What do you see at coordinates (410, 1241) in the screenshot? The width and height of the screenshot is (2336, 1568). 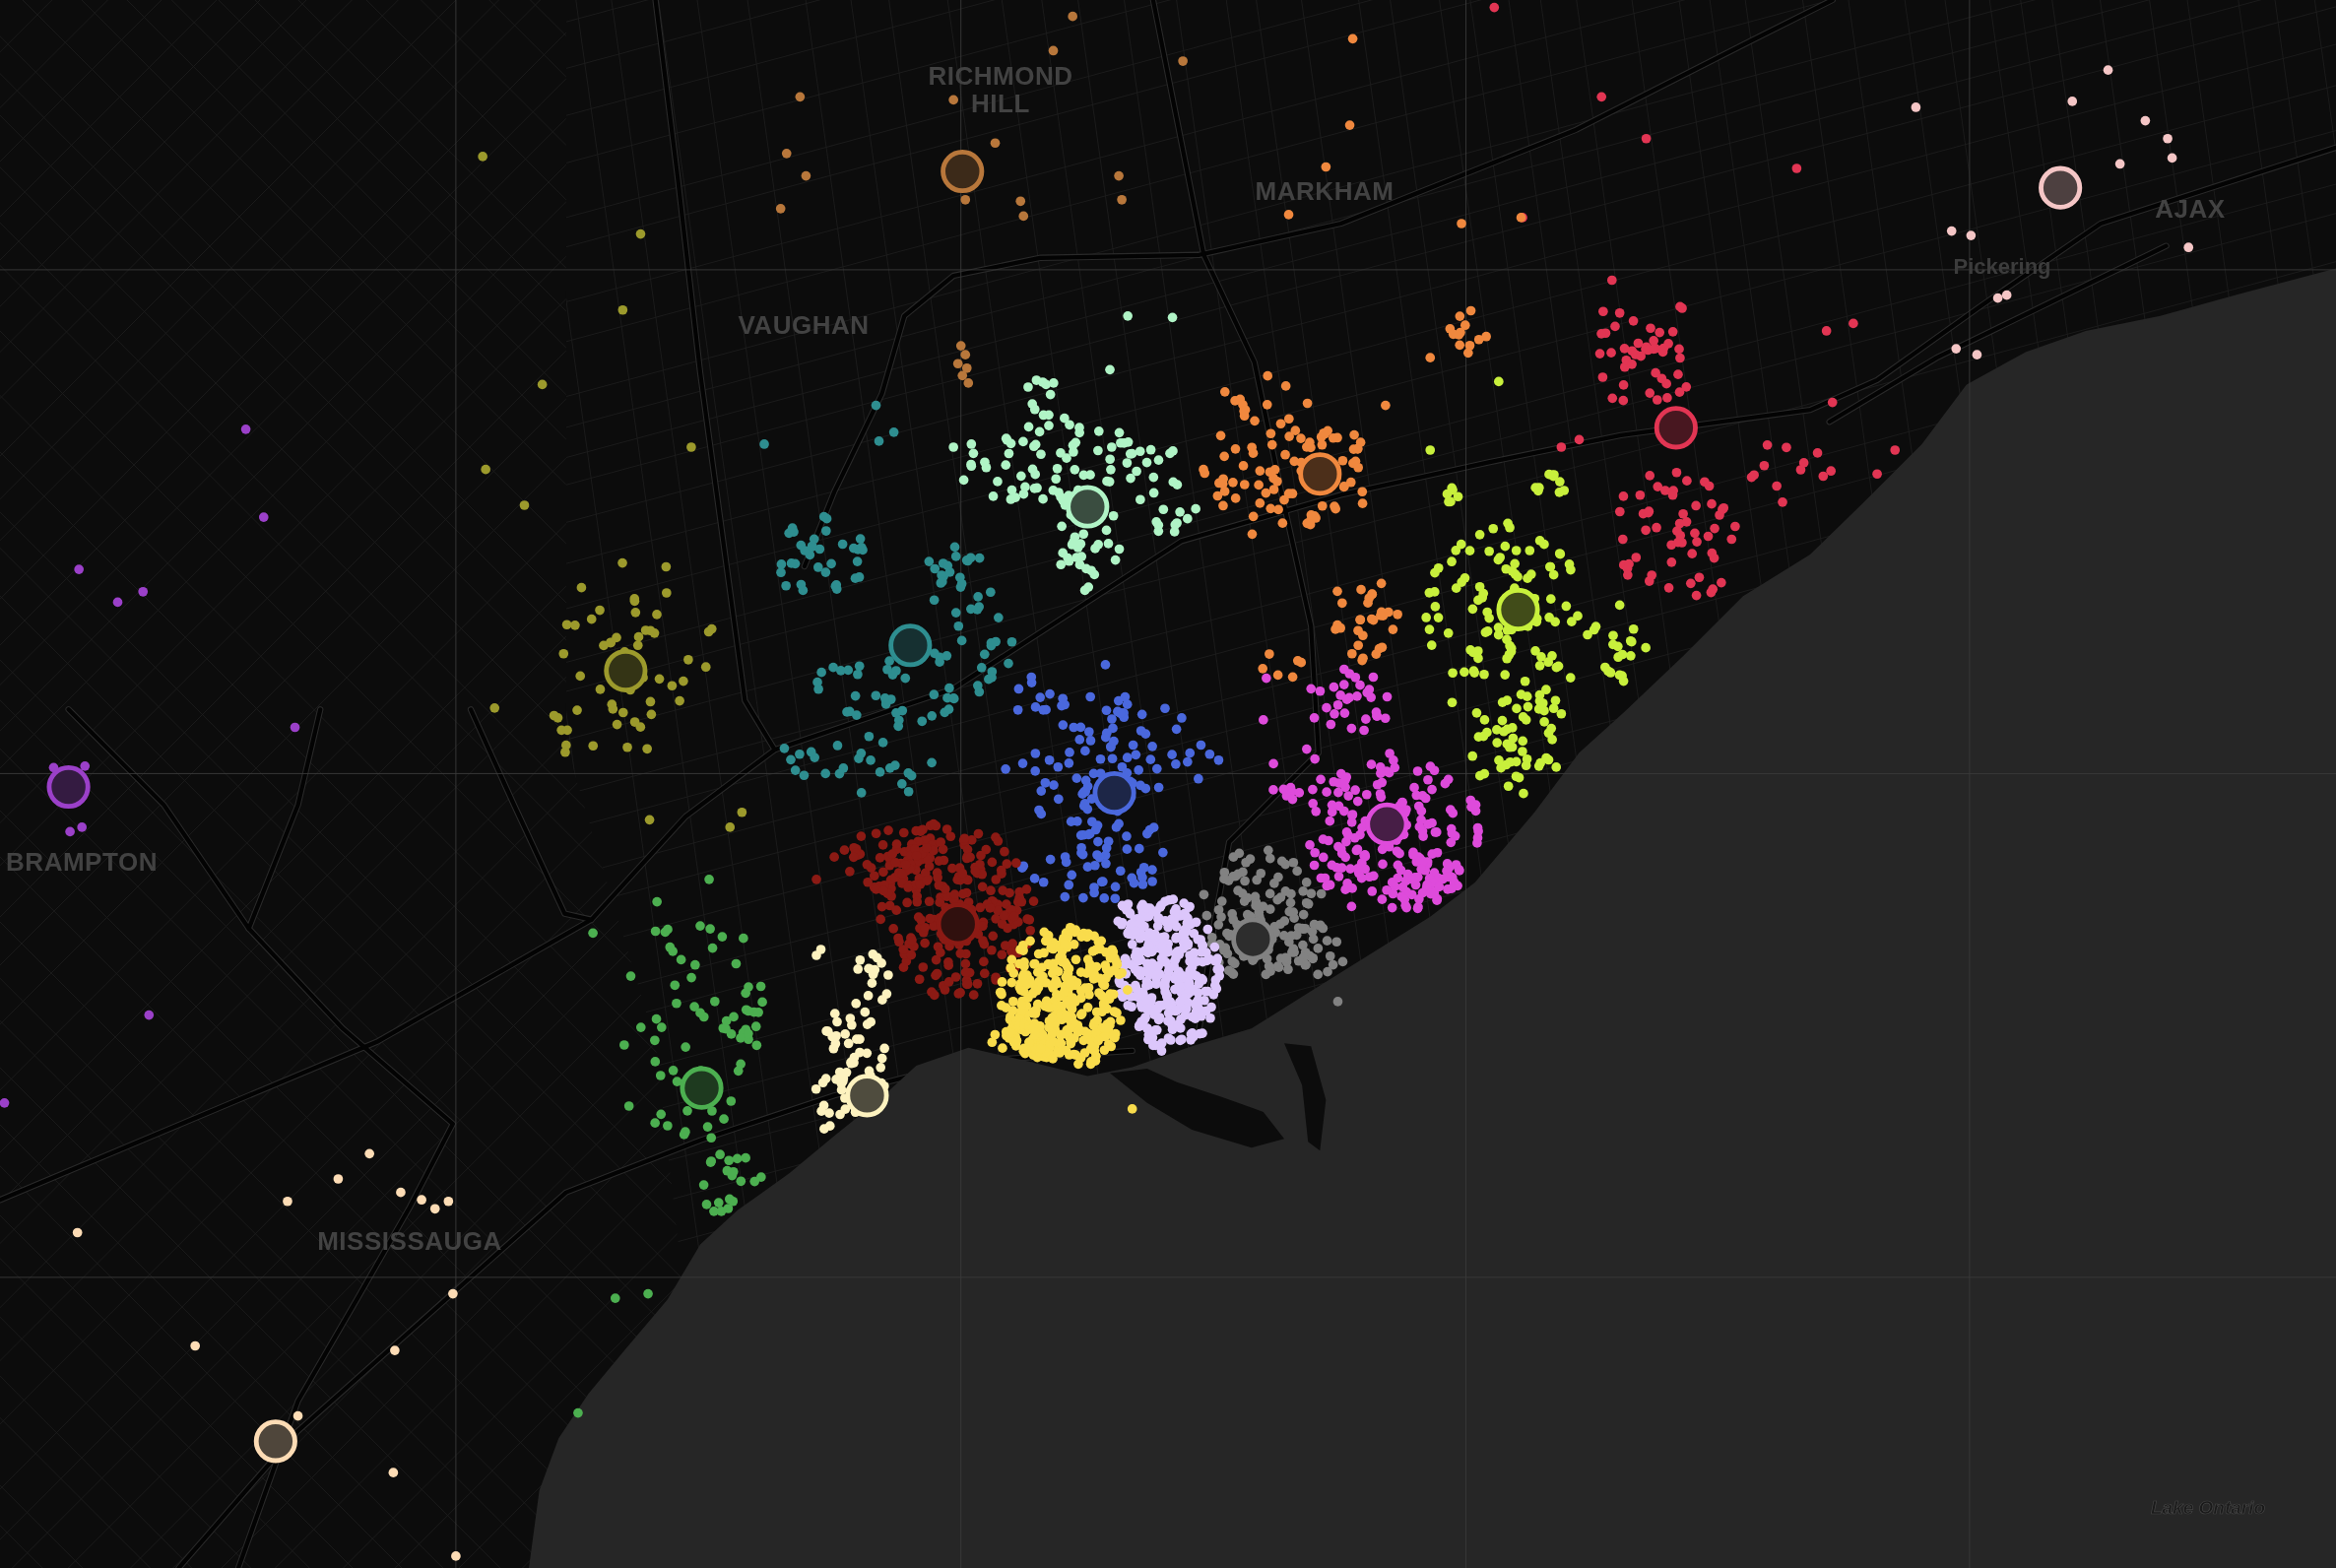 I see `city-label: MISSISSAUGA` at bounding box center [410, 1241].